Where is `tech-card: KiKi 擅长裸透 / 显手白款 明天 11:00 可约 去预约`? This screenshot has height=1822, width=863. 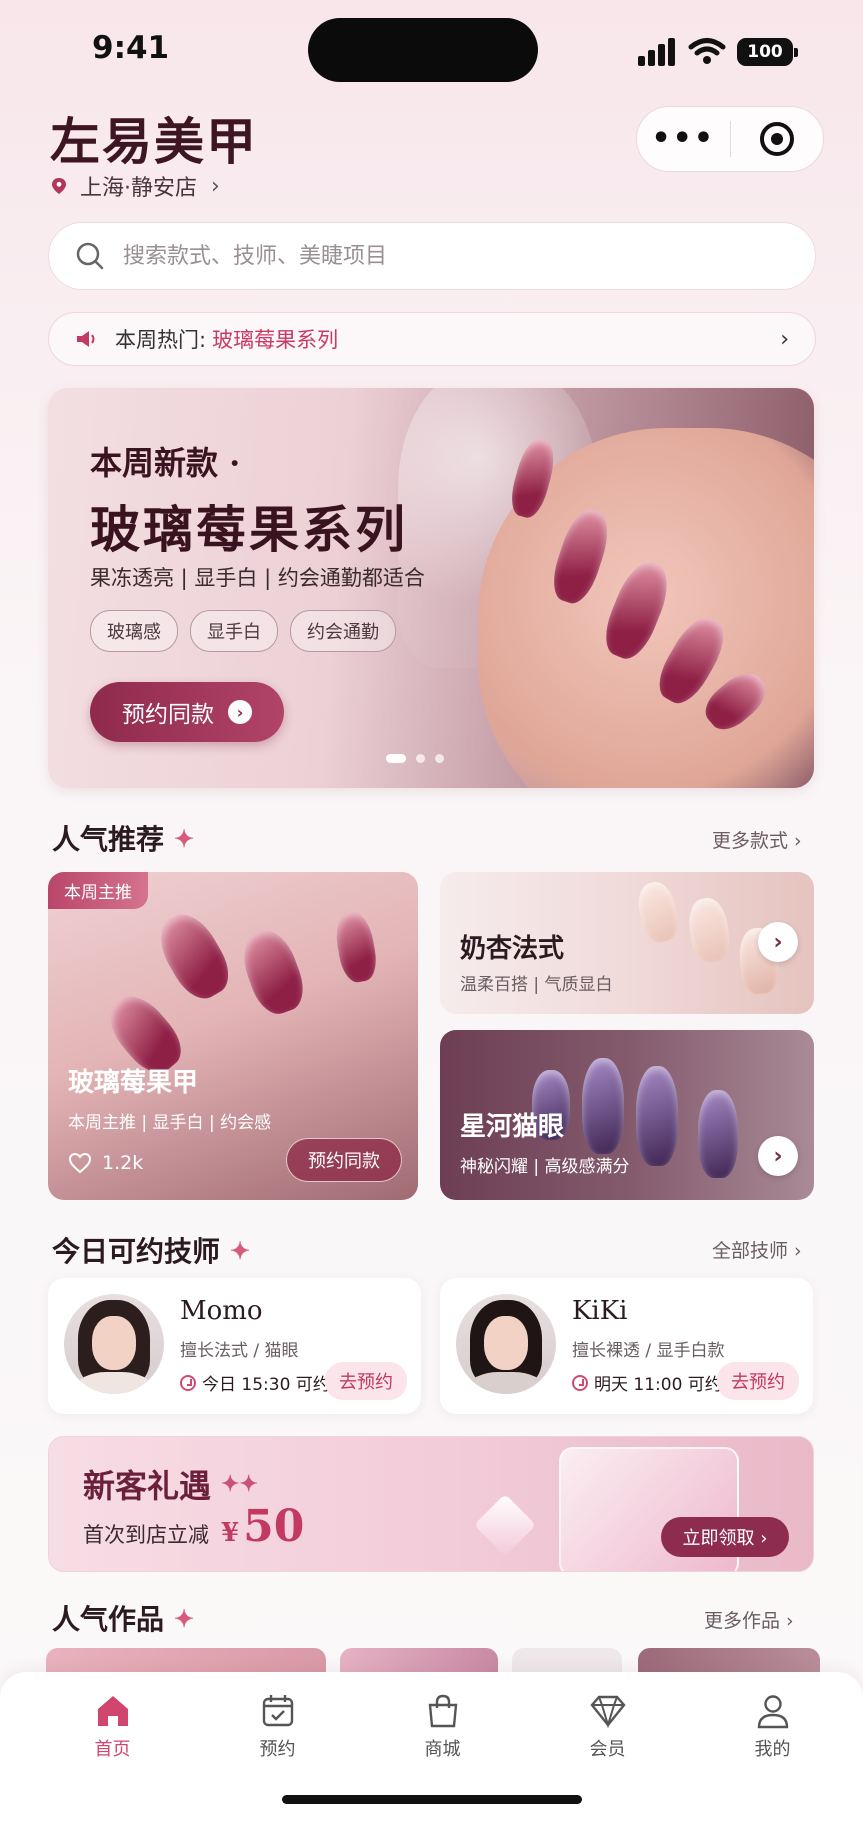
tech-card: KiKi 擅长裸透 / 显手白款 明天 11:00 可约 去预约 is located at coordinates (626, 1346).